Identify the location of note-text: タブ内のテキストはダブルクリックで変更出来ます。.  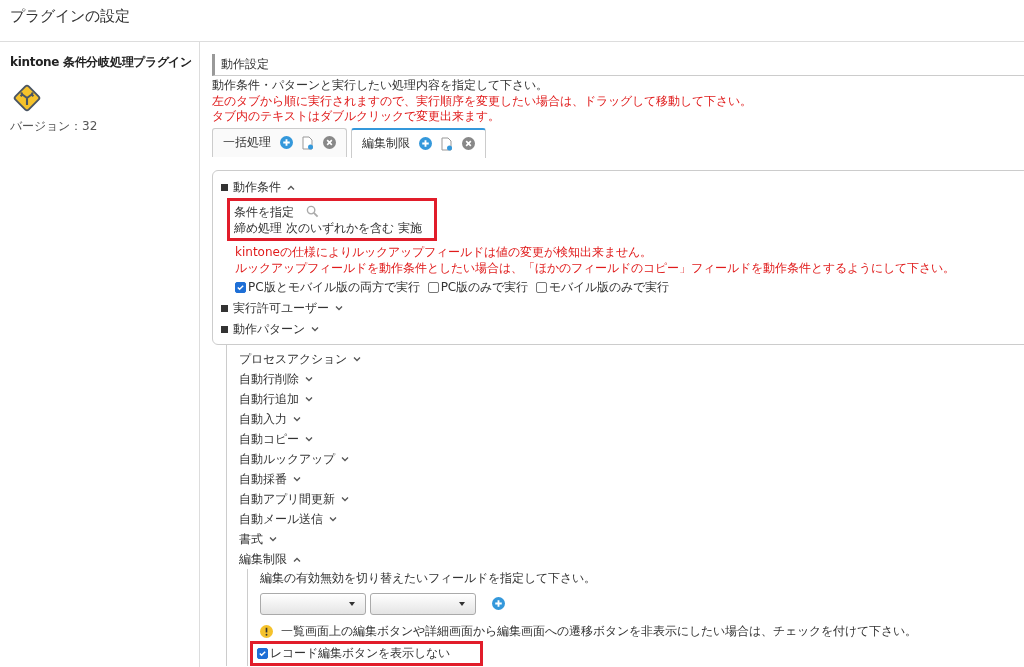
(356, 117).